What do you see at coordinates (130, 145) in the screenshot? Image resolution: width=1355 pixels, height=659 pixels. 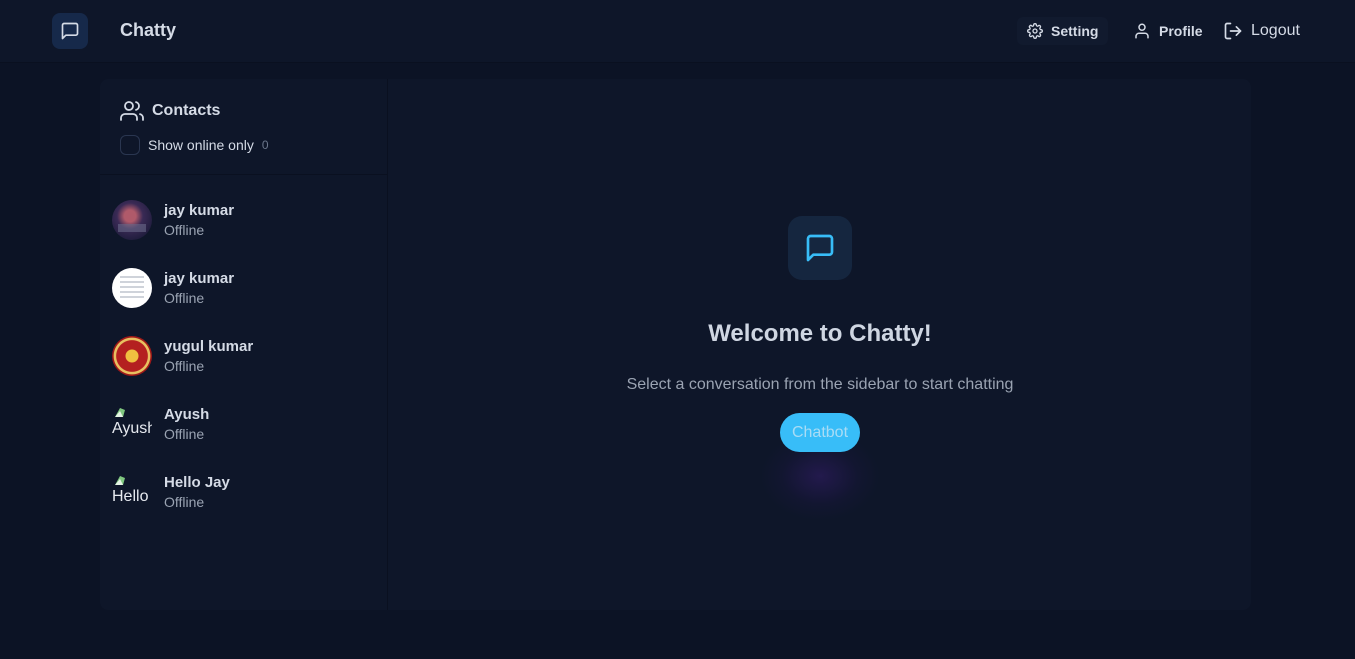 I see `online-only-checkbox` at bounding box center [130, 145].